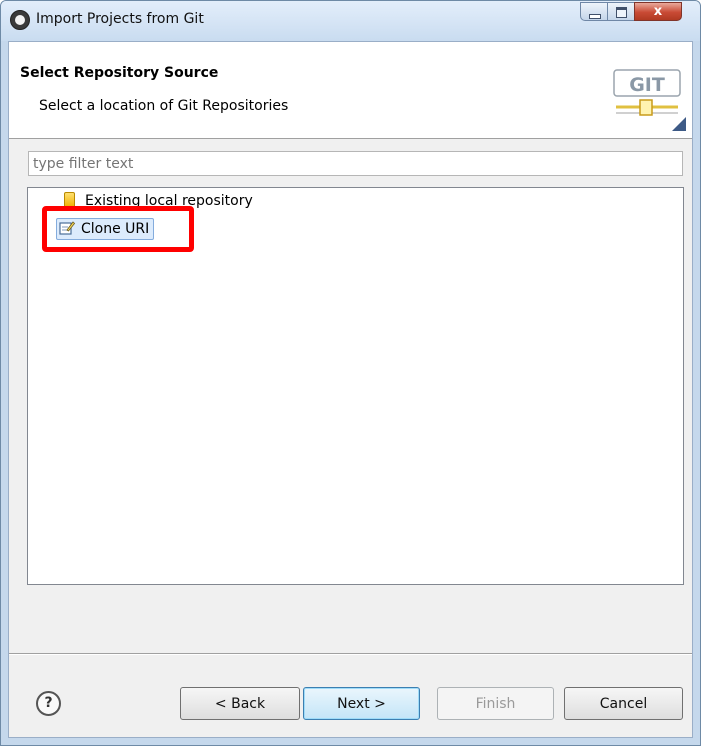 Image resolution: width=701 pixels, height=746 pixels. What do you see at coordinates (623, 703) in the screenshot?
I see `cancel-button: Cancel` at bounding box center [623, 703].